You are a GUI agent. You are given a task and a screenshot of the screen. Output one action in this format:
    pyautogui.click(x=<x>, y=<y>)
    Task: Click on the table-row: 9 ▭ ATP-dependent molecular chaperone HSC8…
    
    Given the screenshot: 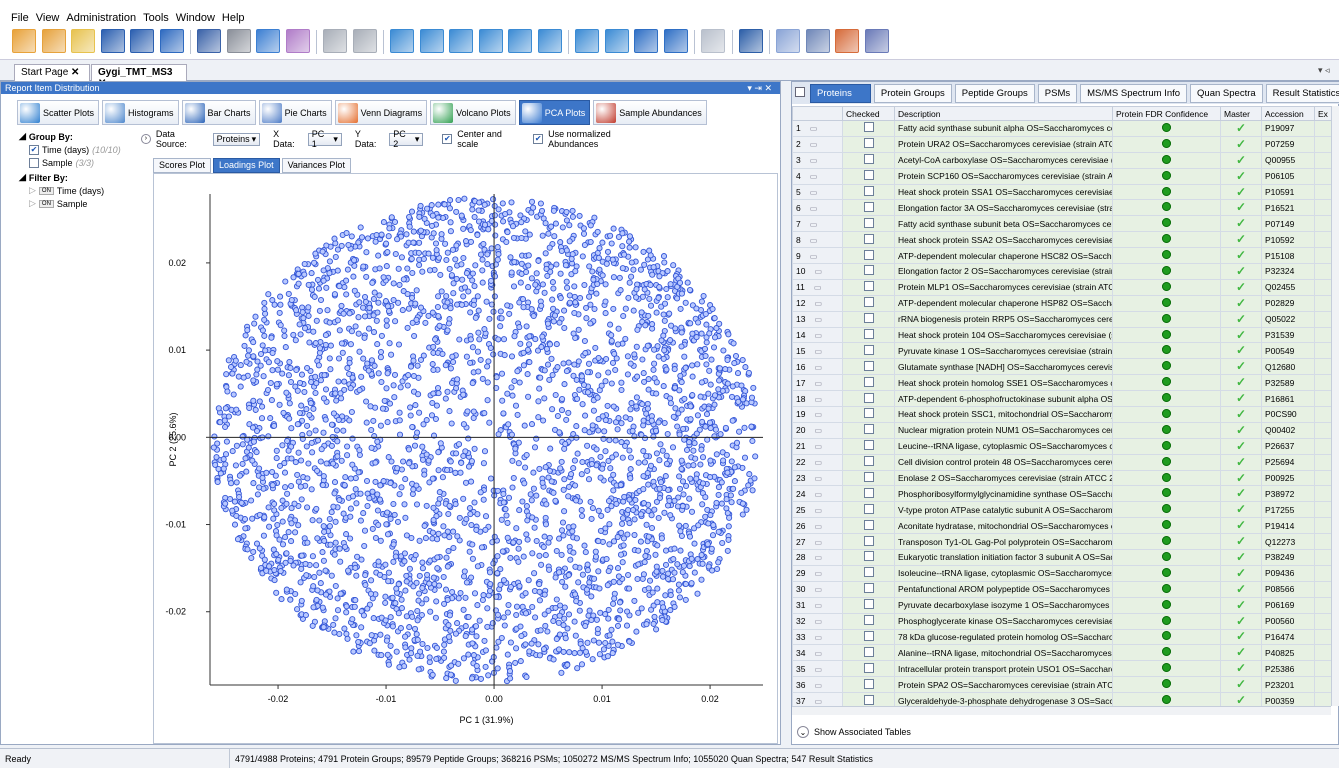 What is the action you would take?
    pyautogui.click(x=1062, y=256)
    